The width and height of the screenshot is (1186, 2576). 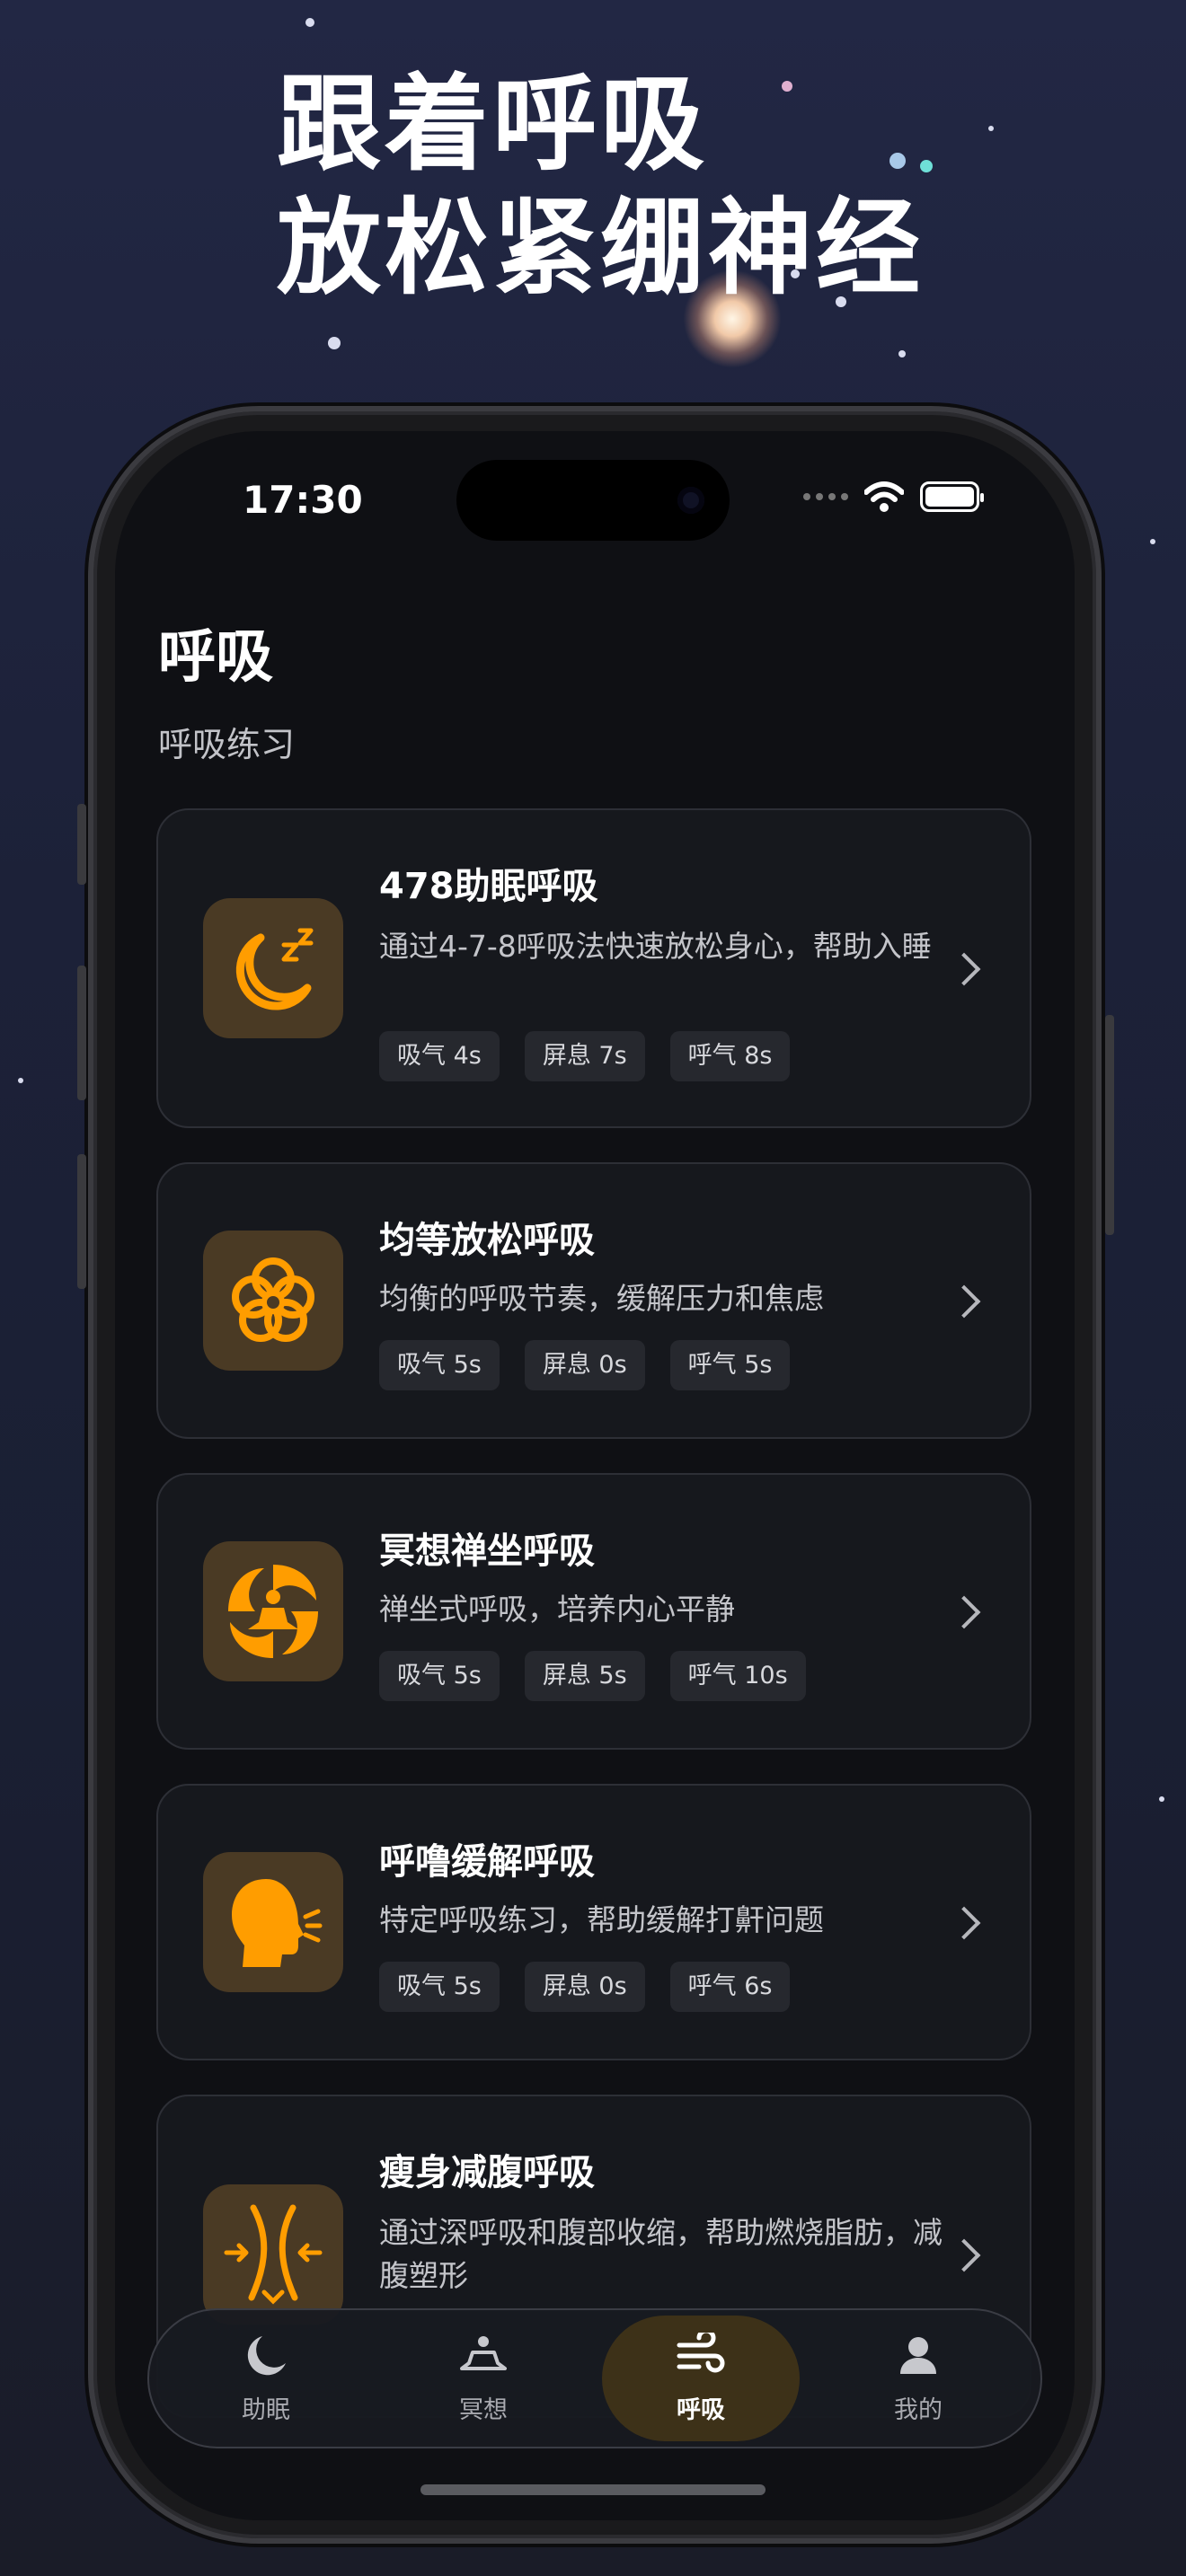 What do you see at coordinates (594, 2378) in the screenshot?
I see `tab-bar: 助眠 冥想 呼吸 我的` at bounding box center [594, 2378].